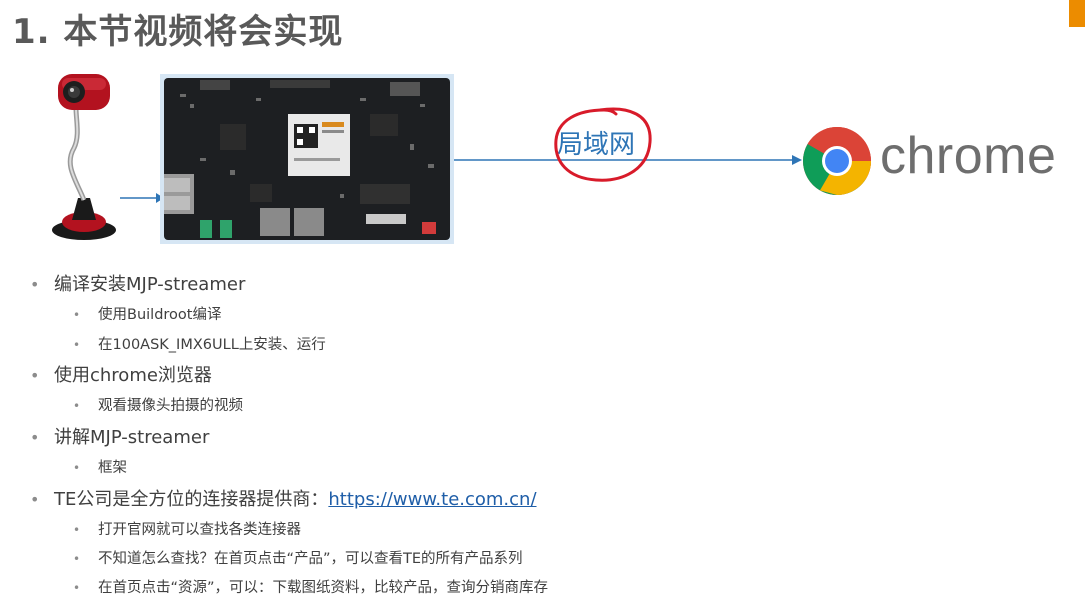 This screenshot has height=606, width=1085. What do you see at coordinates (199, 530) in the screenshot?
I see `sub-bullet-text: 打开官网就可以查找各类连接器` at bounding box center [199, 530].